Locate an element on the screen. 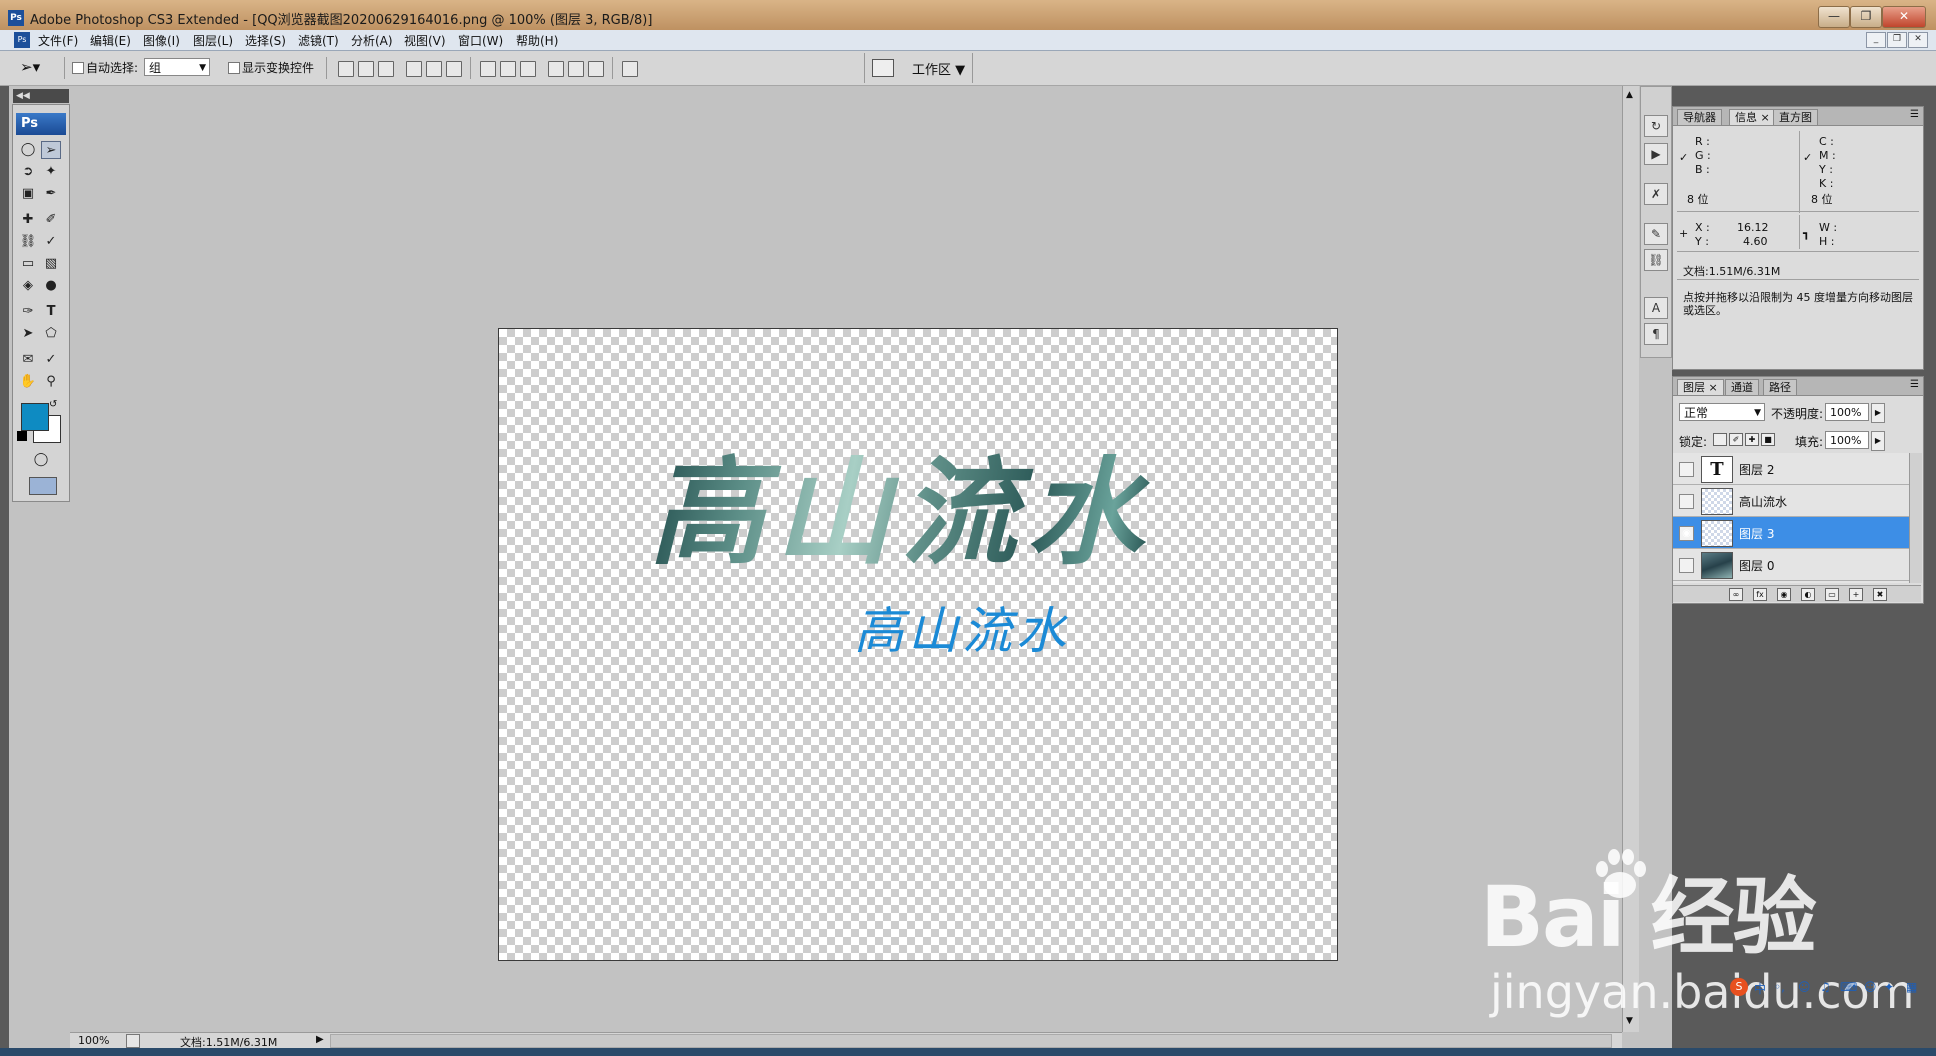 This screenshot has height=1056, width=1936. blend-mode-select: 正常 ▼ is located at coordinates (1722, 412).